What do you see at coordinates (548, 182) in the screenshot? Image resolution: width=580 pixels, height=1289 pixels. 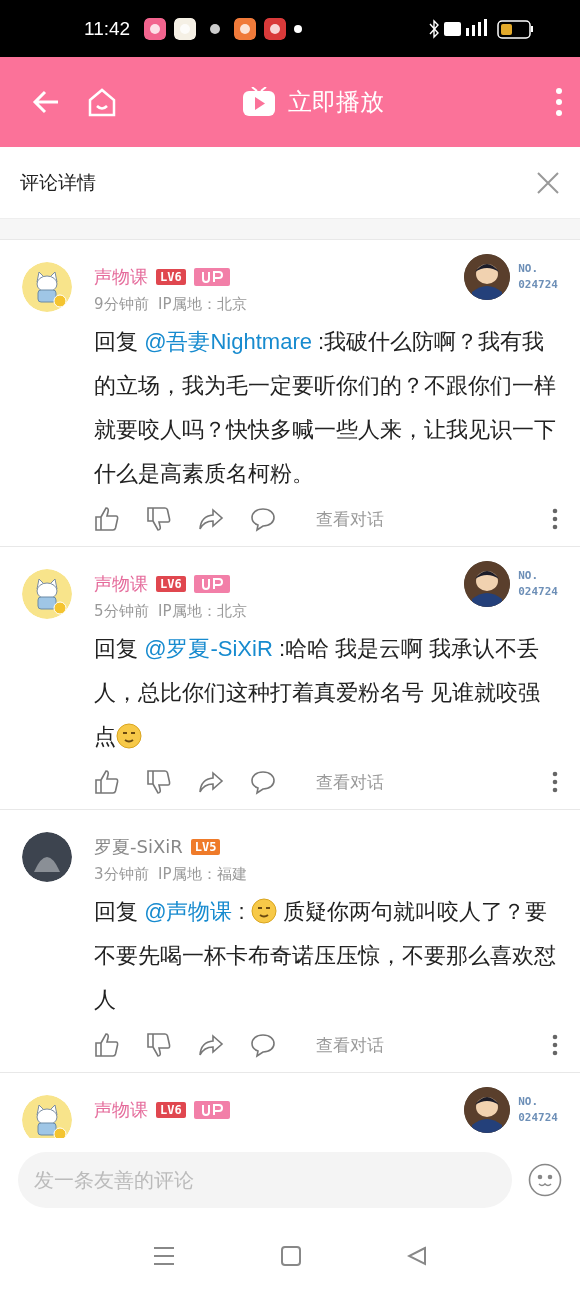 I see `close-icon` at bounding box center [548, 182].